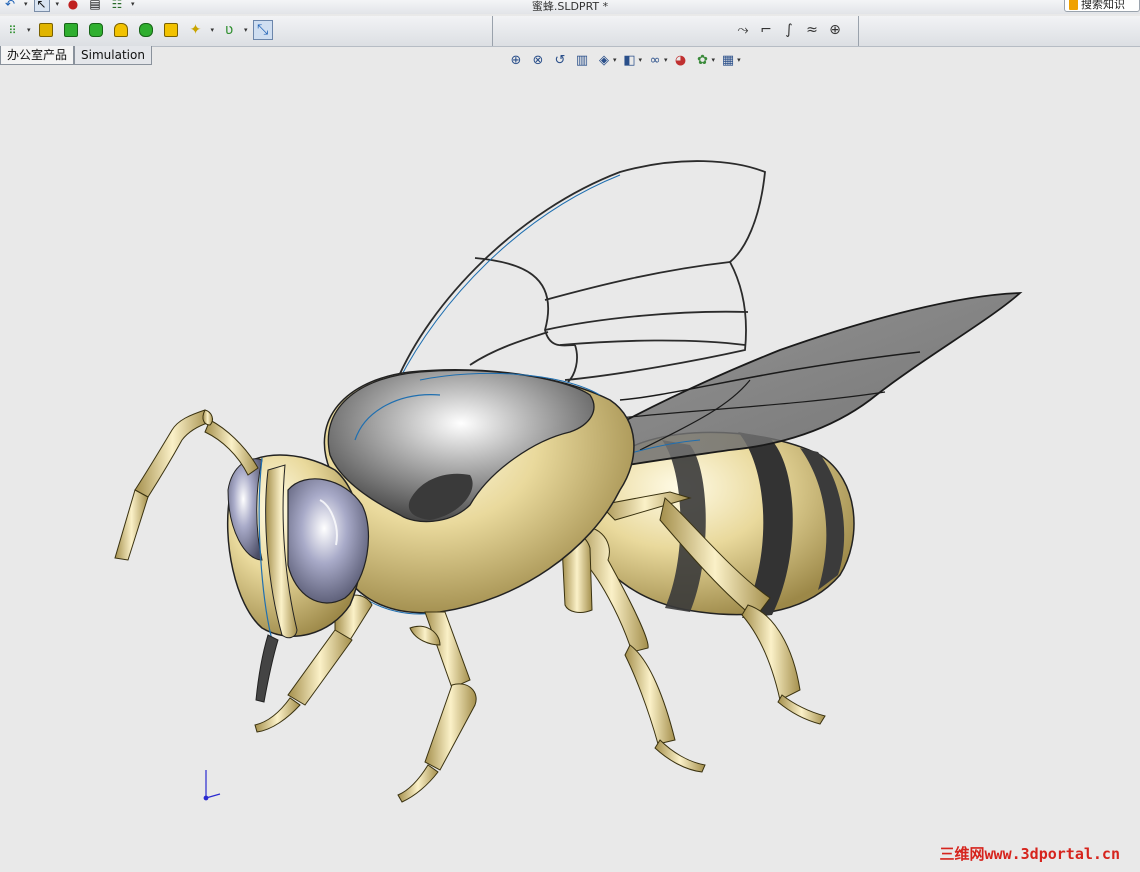 The height and width of the screenshot is (872, 1140). I want to click on knit-surface-icon: ≈, so click(812, 30).